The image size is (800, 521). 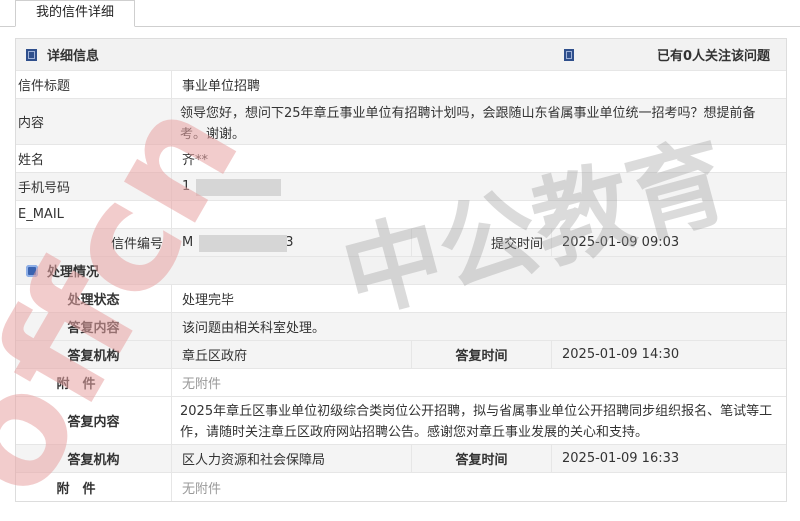 I want to click on content-label: 内容, so click(x=31, y=123).